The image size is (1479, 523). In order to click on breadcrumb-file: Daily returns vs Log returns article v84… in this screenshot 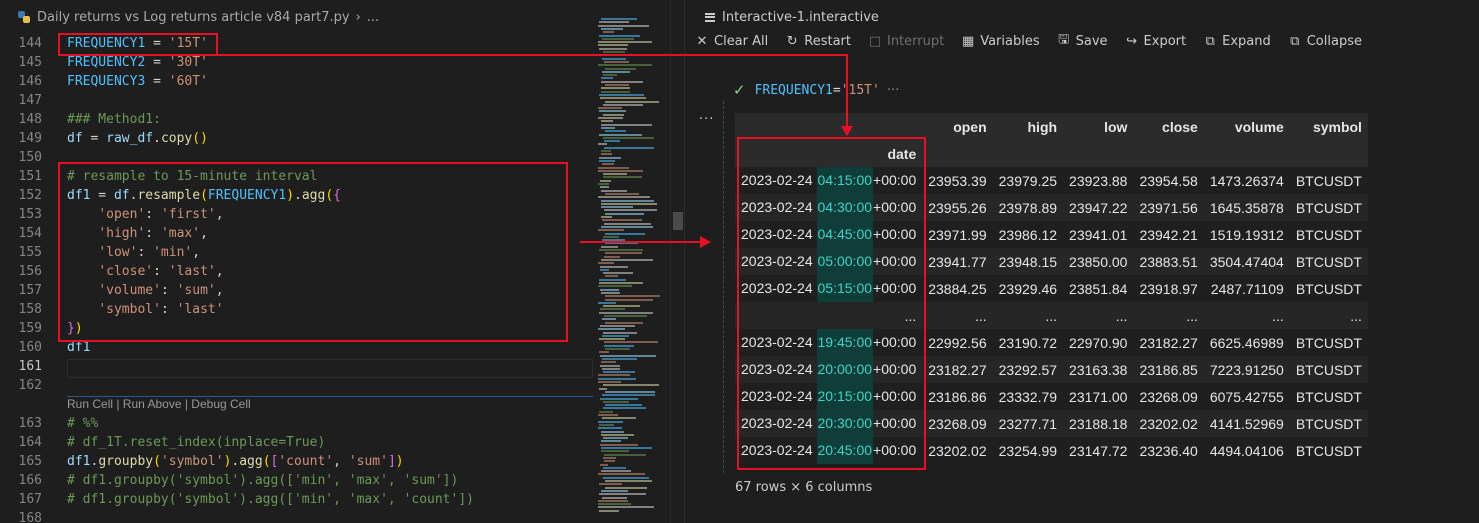, I will do `click(193, 17)`.